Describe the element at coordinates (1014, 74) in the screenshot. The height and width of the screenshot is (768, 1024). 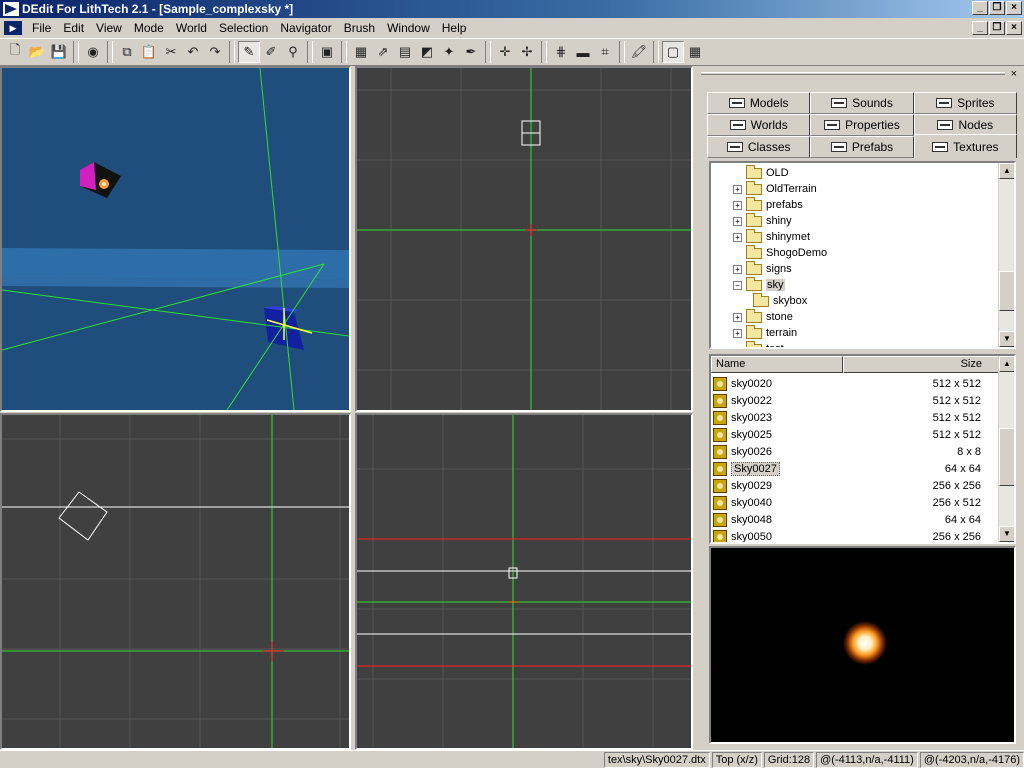
I see `panel-close-icon: ×` at that location.